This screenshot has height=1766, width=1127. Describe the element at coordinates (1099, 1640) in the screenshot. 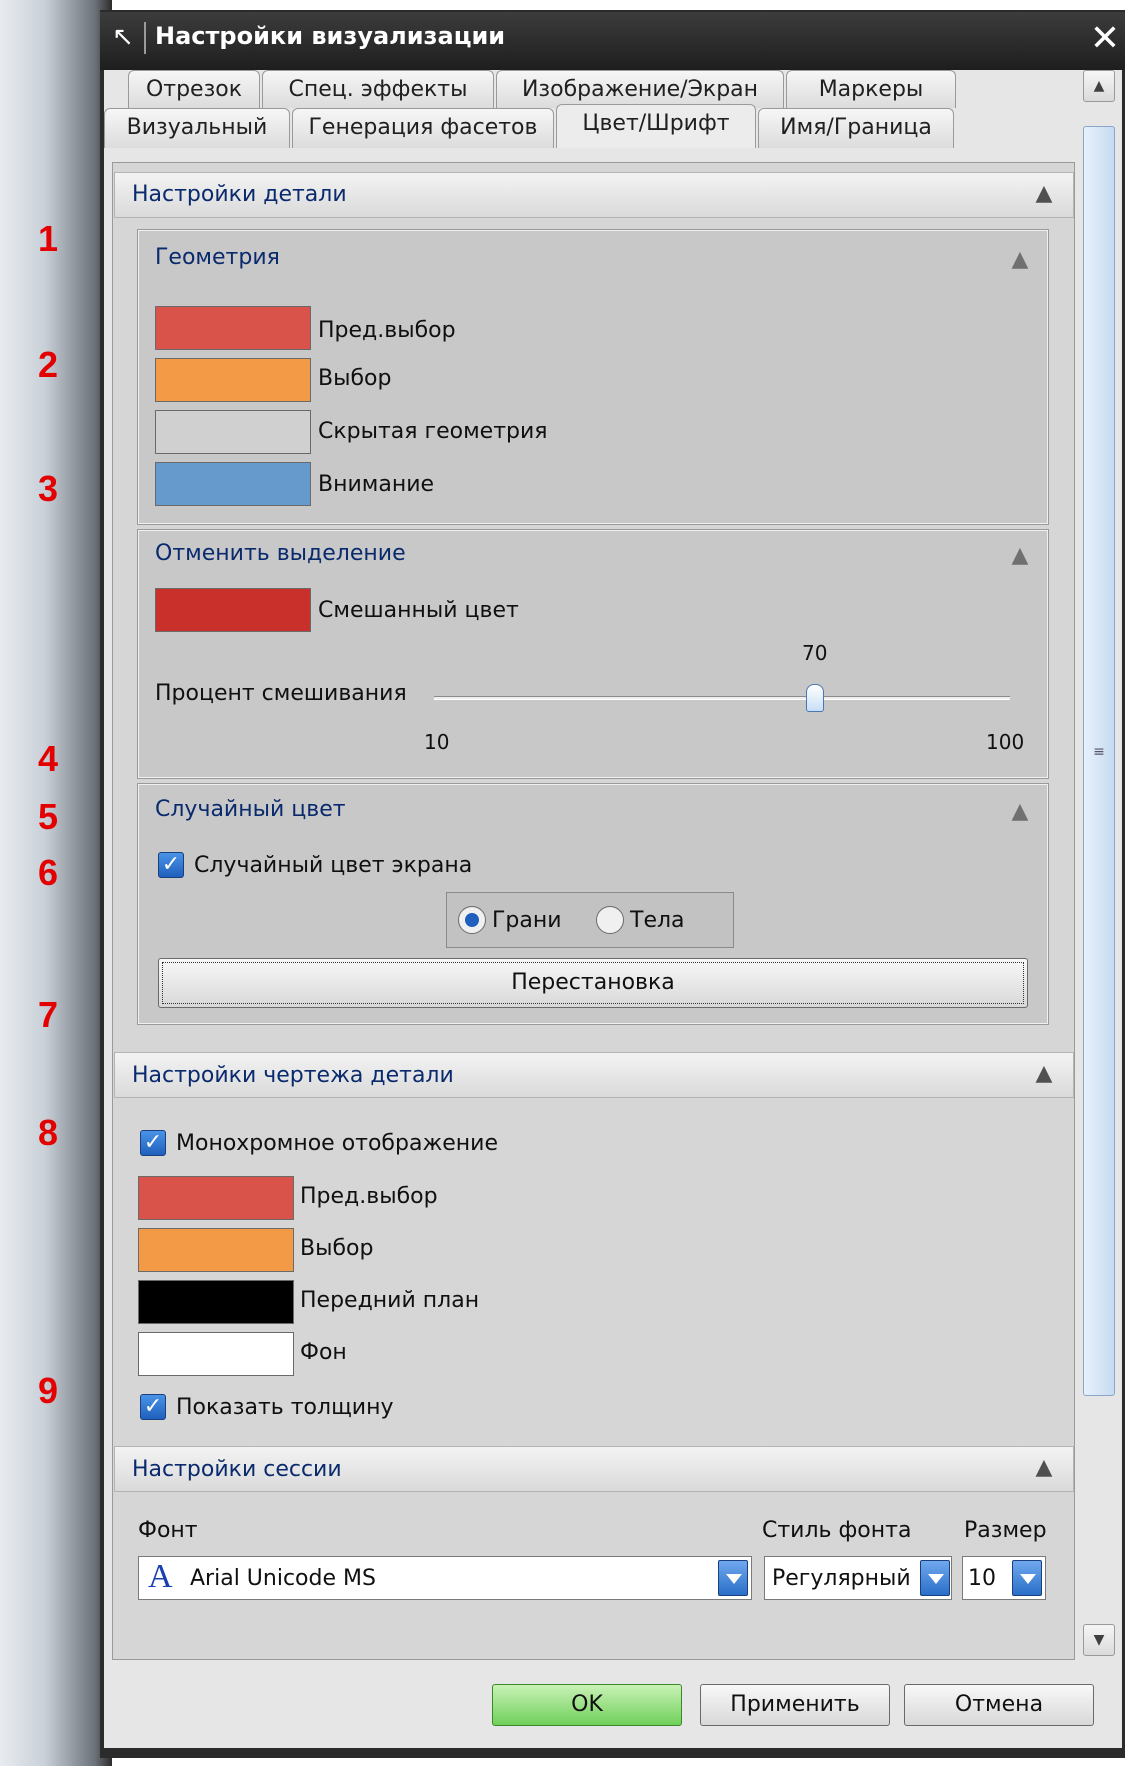

I see `scroll-down-icon: ▼` at that location.